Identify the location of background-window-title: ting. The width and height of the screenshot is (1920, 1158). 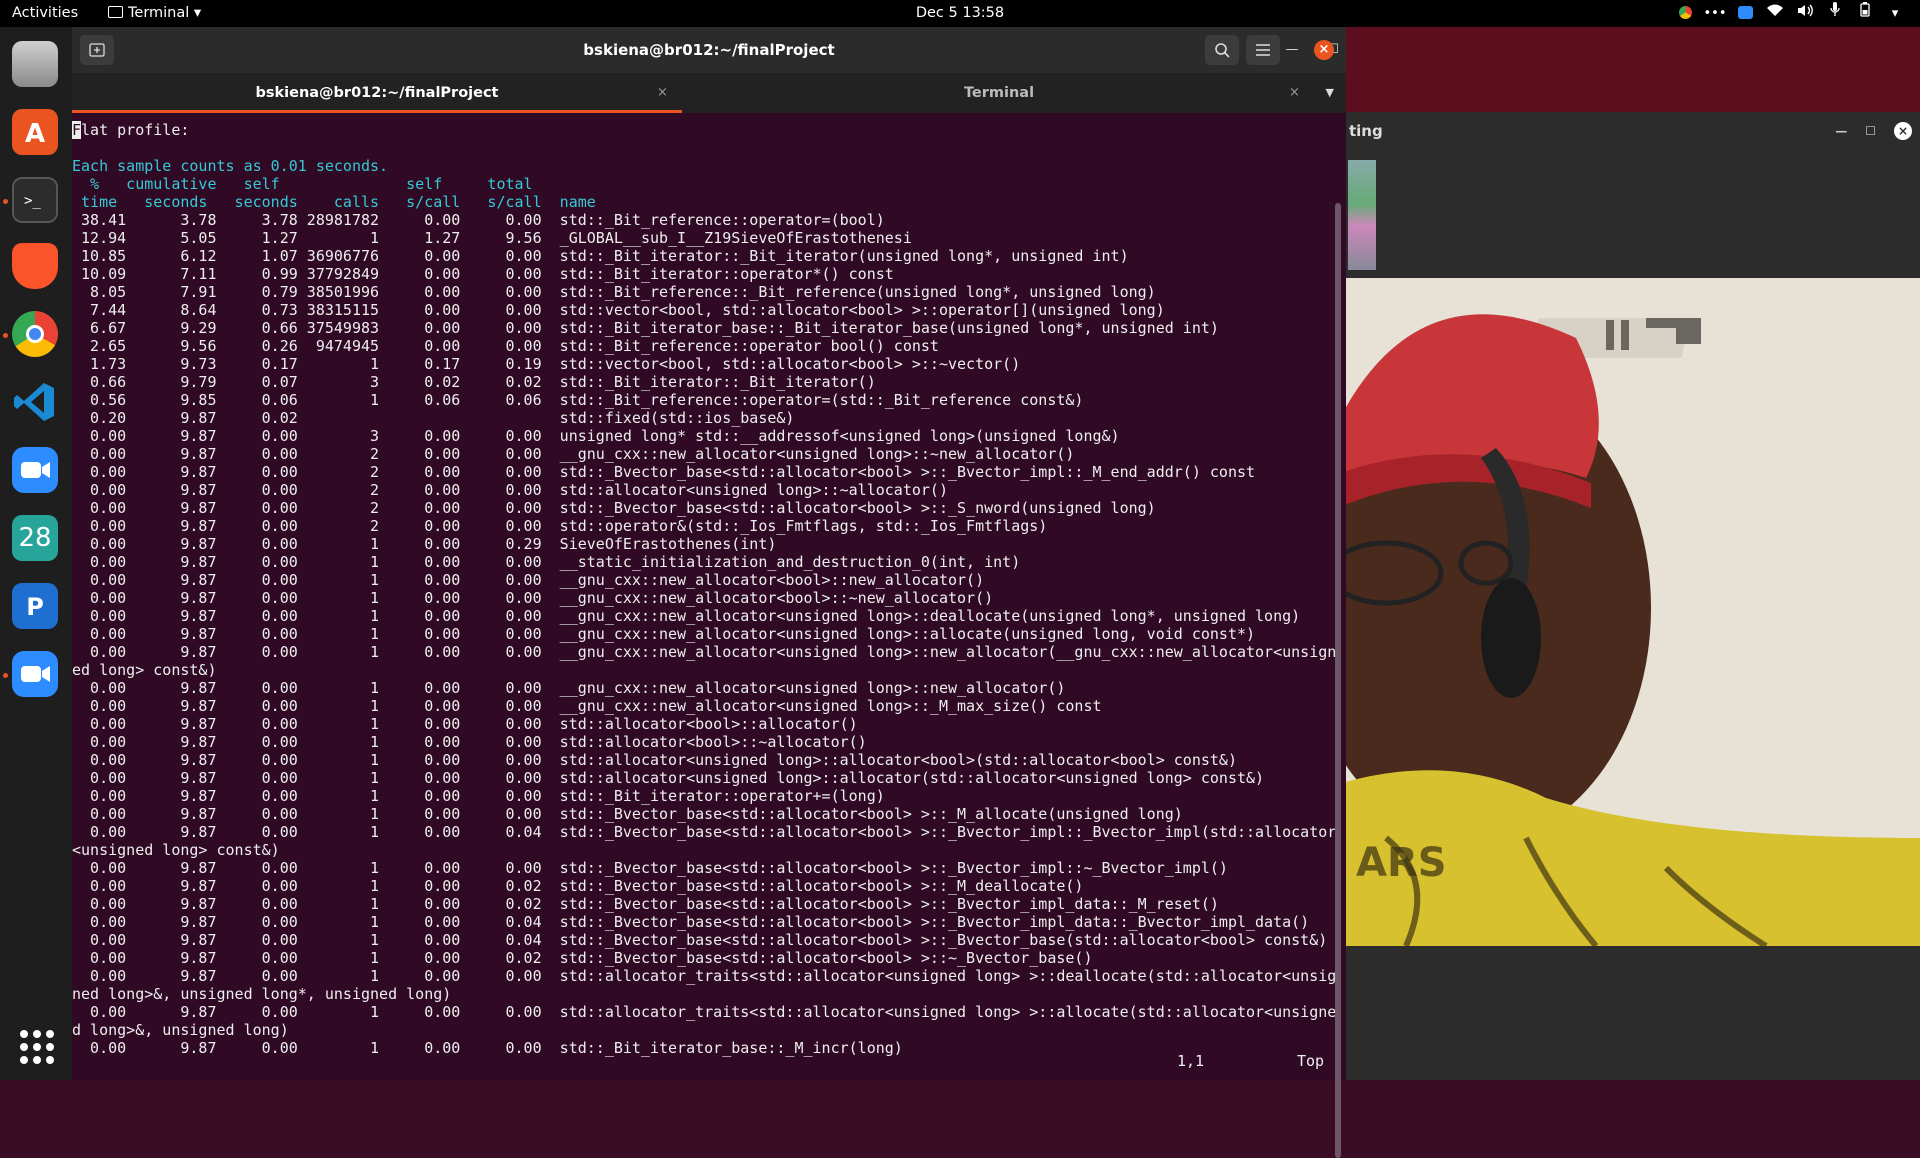
(1366, 131).